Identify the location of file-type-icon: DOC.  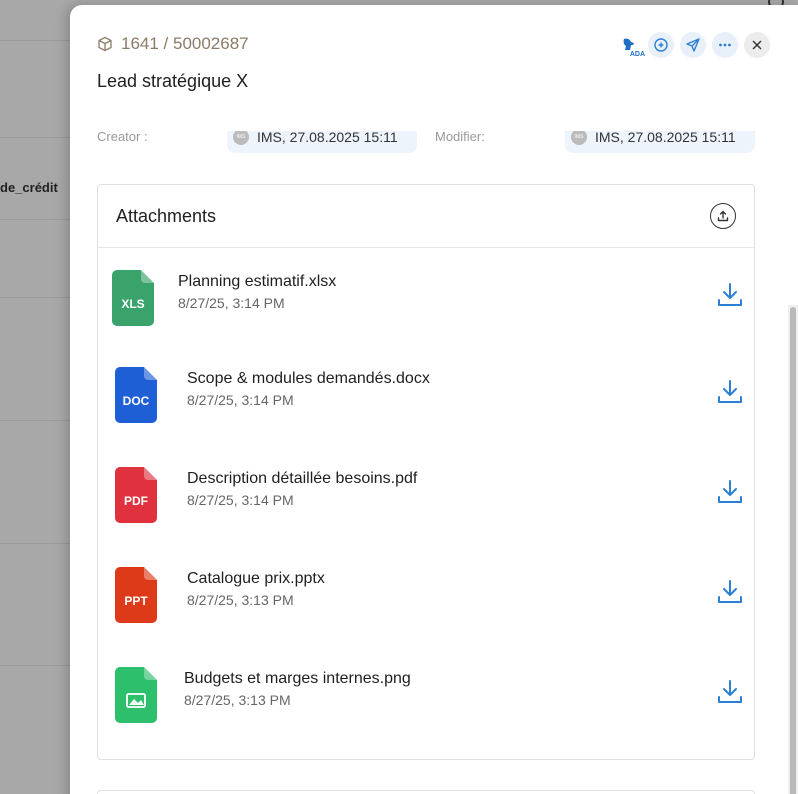
(136, 395).